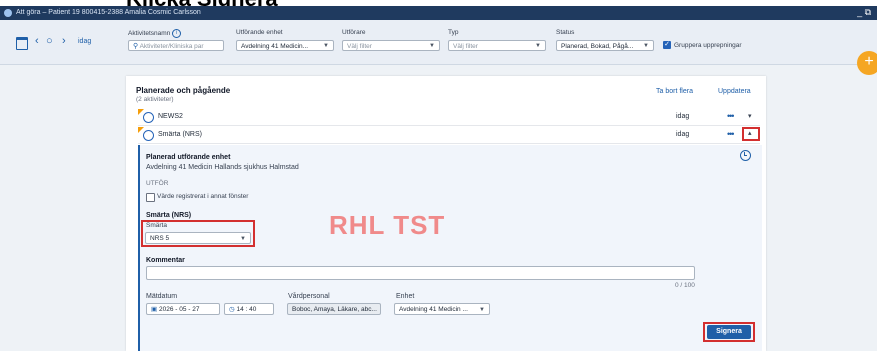 The width and height of the screenshot is (877, 351). Describe the element at coordinates (674, 91) in the screenshot. I see `remove-many-link: Ta bort flera` at that location.